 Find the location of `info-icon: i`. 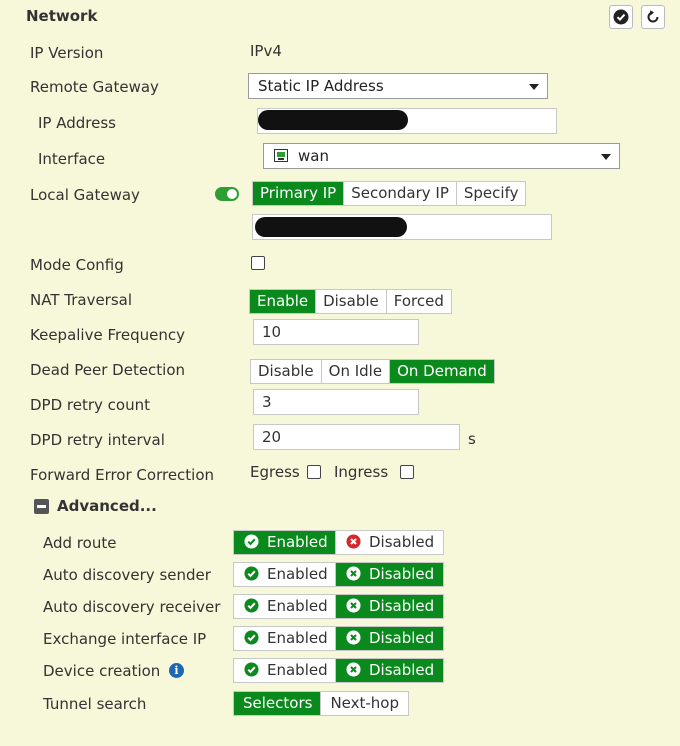

info-icon: i is located at coordinates (176, 670).